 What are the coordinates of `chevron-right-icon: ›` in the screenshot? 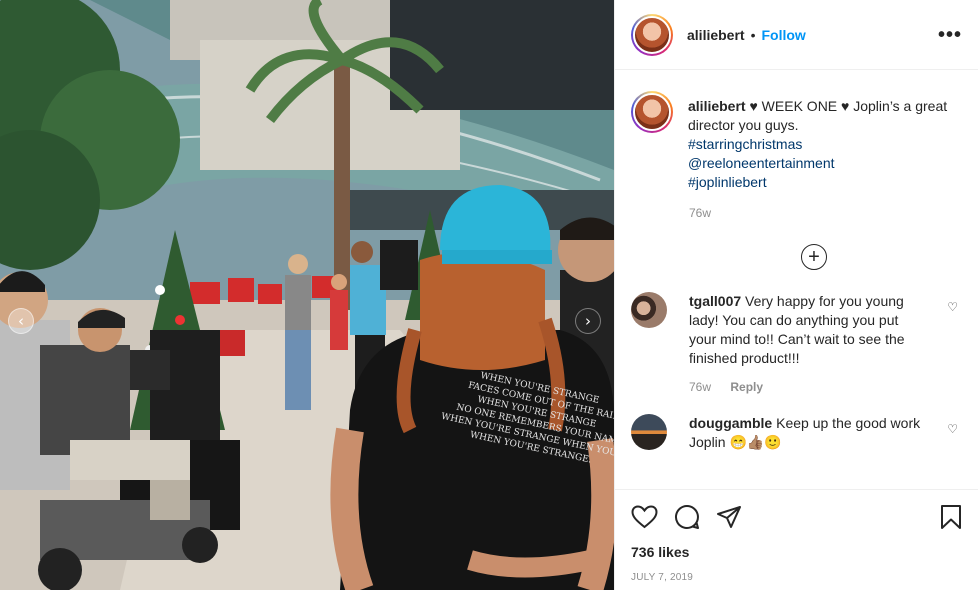 It's located at (588, 320).